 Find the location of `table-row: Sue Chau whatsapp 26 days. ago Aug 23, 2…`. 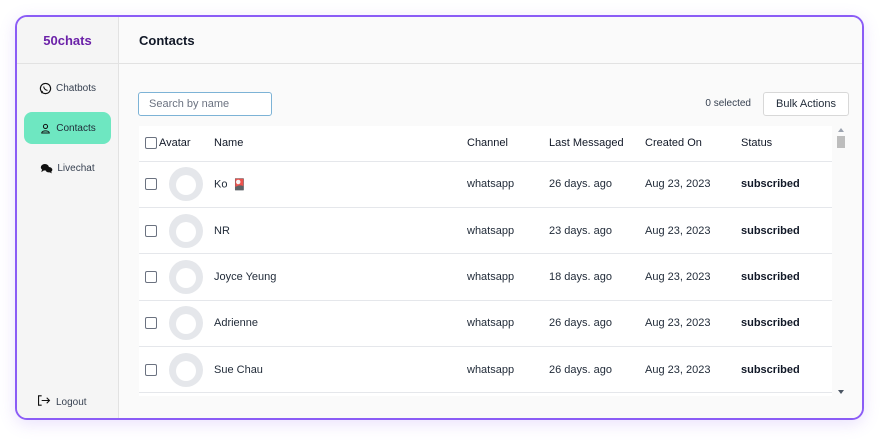

table-row: Sue Chau whatsapp 26 days. ago Aug 23, 2… is located at coordinates (485, 370).